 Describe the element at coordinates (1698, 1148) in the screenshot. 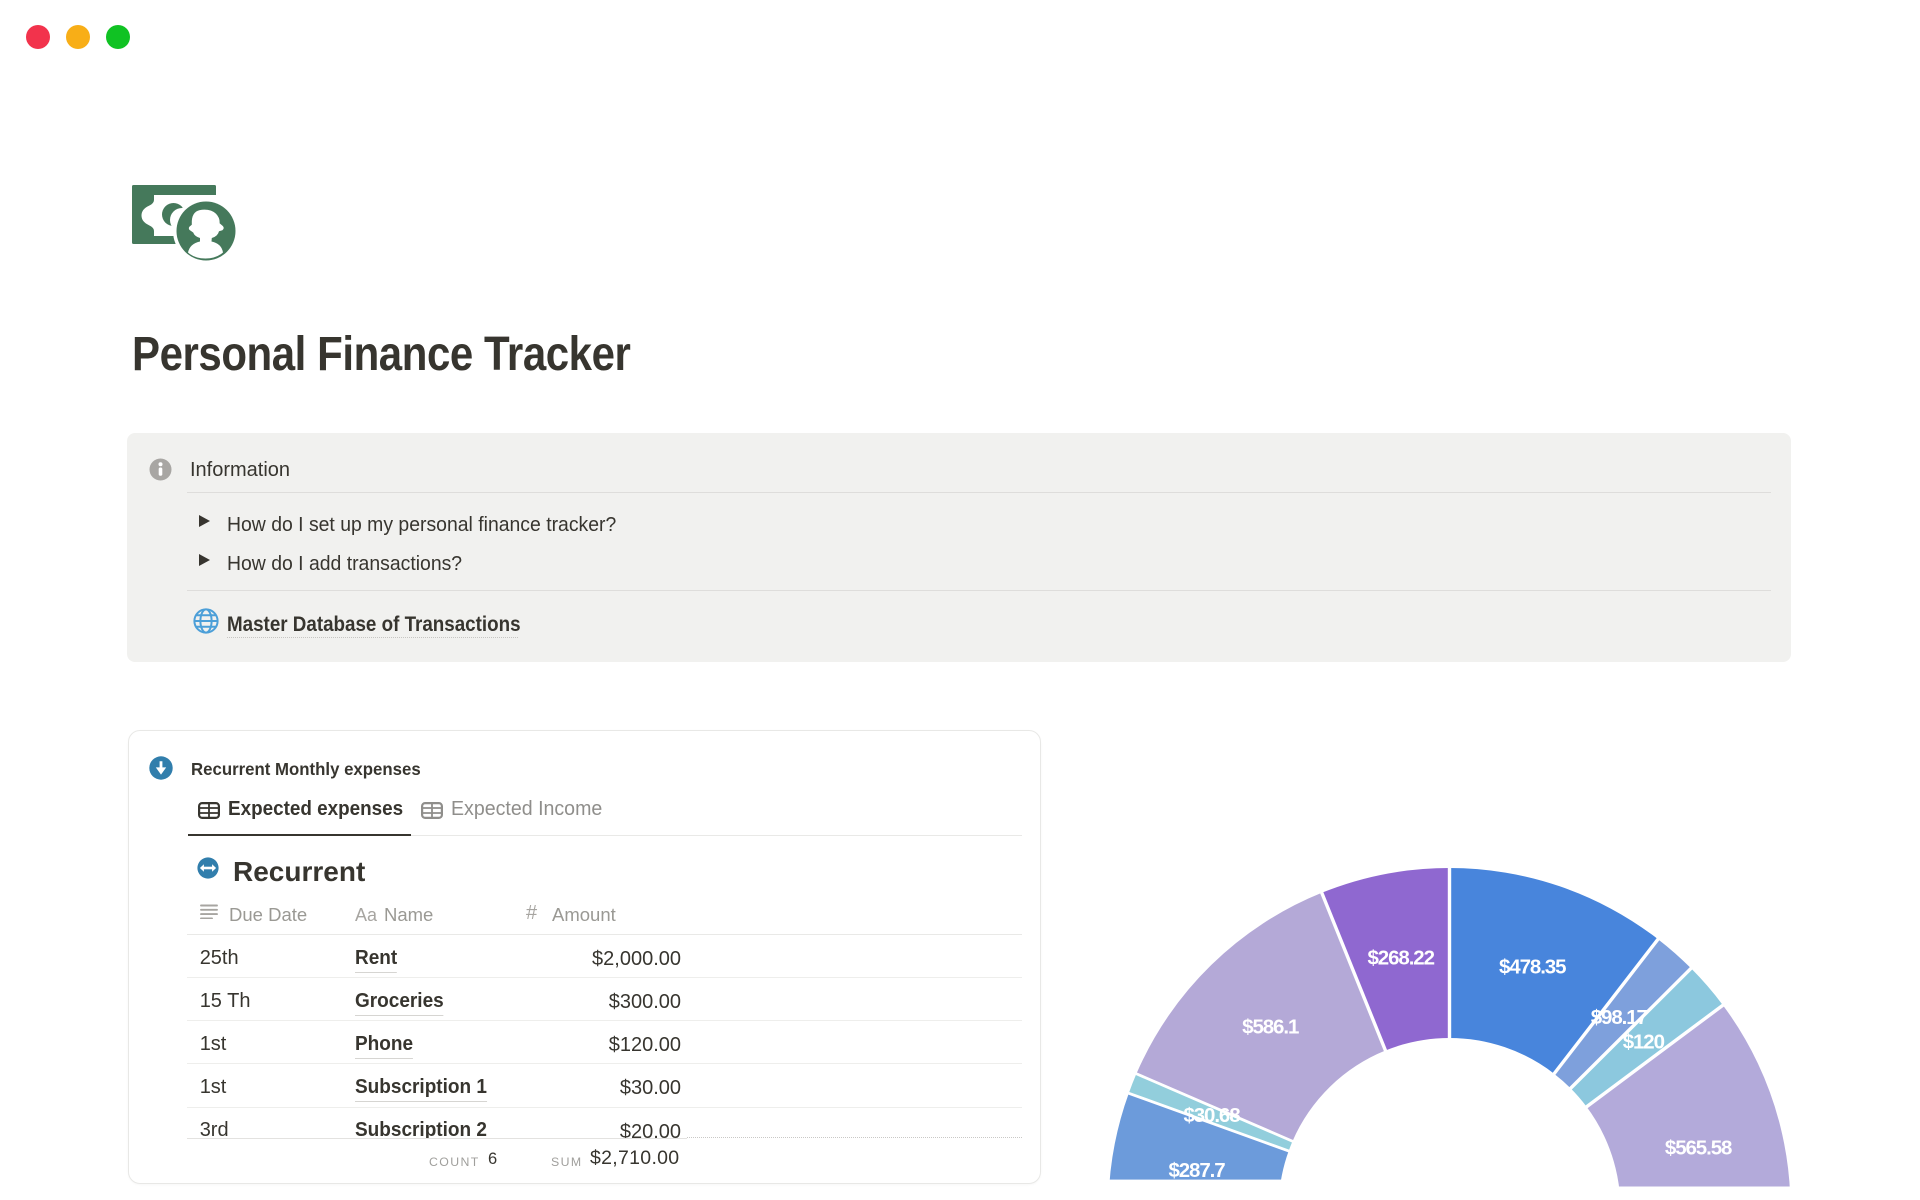

I see `svg-text: $565.58` at that location.